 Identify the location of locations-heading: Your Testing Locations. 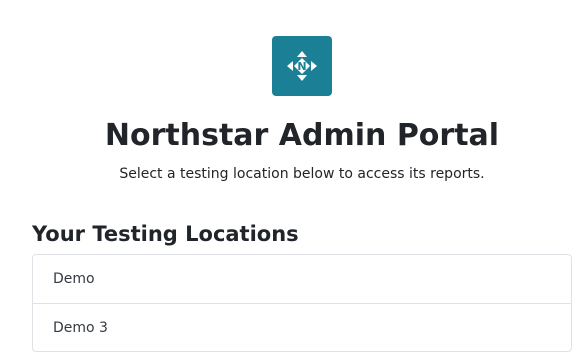
(165, 234).